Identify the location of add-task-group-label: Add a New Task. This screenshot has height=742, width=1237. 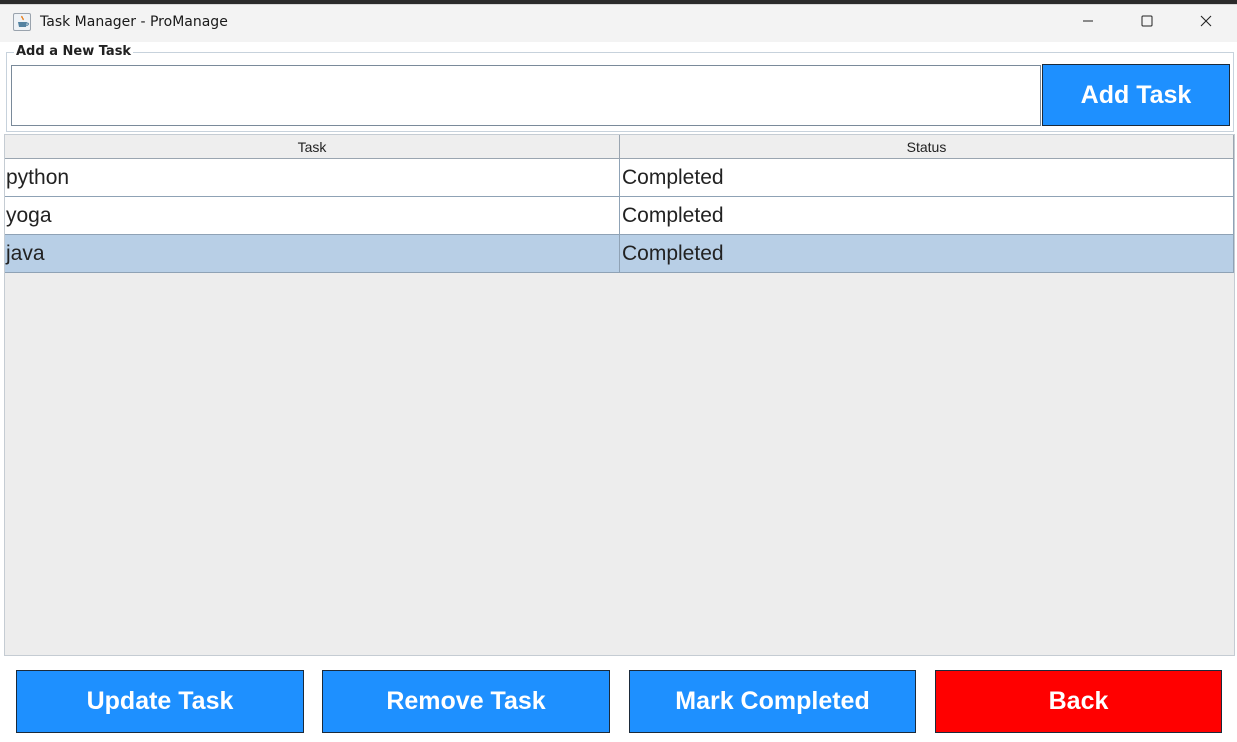
(74, 51).